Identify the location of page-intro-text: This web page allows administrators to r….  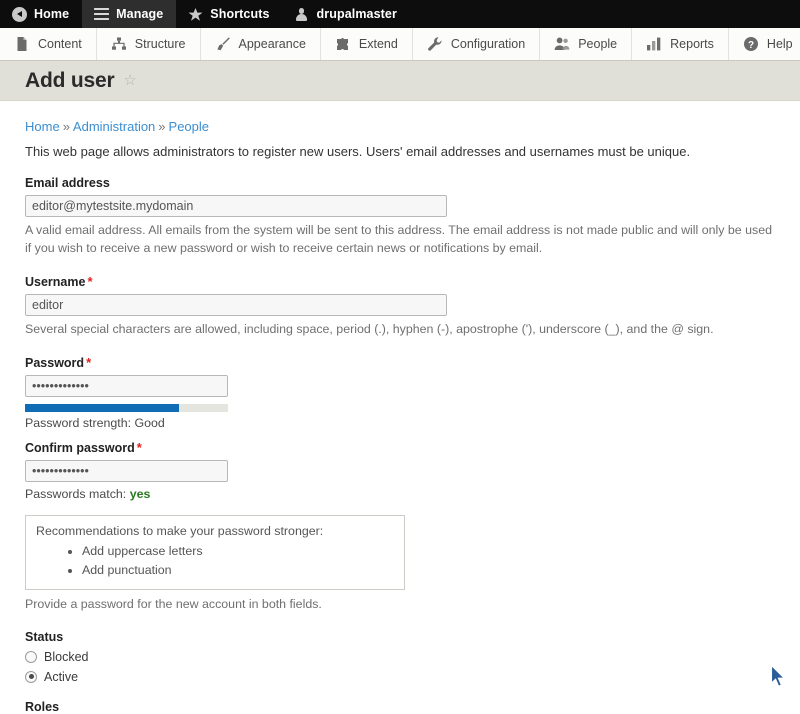
(358, 151).